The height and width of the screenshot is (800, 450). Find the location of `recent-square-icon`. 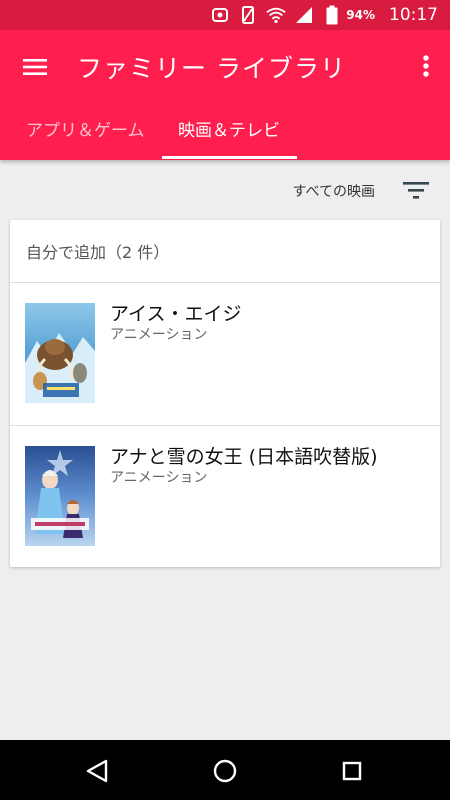

recent-square-icon is located at coordinates (352, 771).